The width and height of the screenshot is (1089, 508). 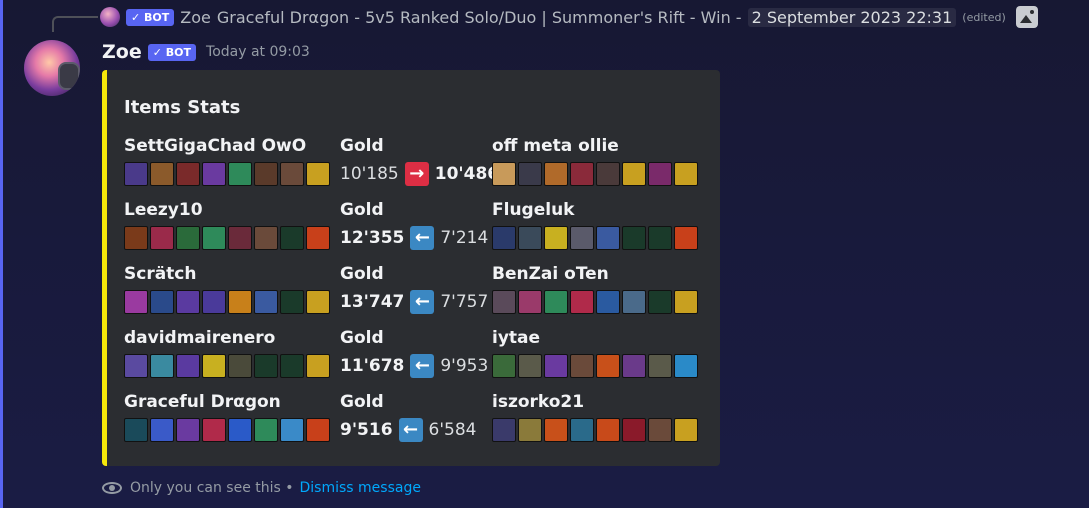 I want to click on left-player-name: SettGigaChad OwO, so click(x=215, y=146).